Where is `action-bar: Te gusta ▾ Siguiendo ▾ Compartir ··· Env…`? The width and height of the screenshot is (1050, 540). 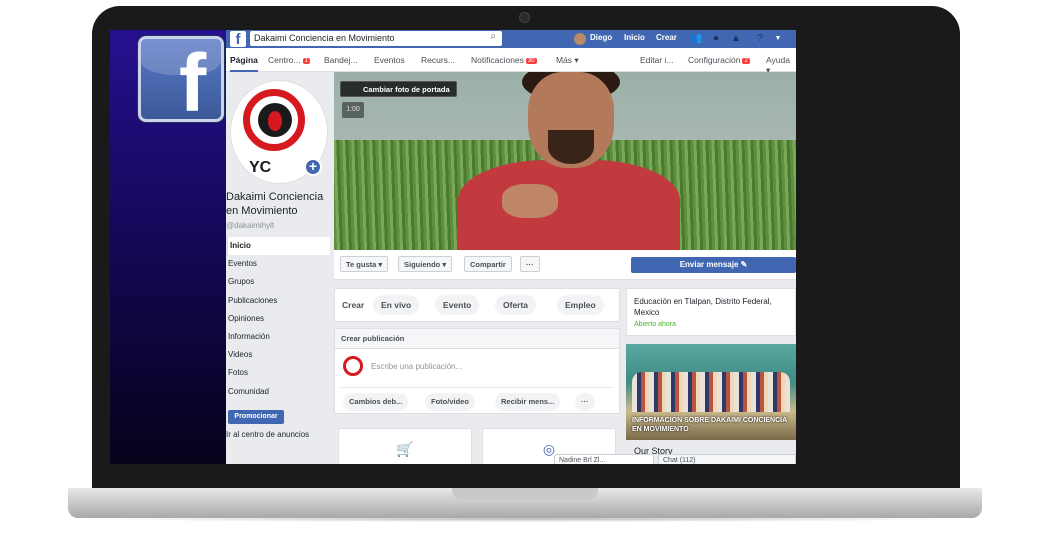 action-bar: Te gusta ▾ Siguiendo ▾ Compartir ··· Env… is located at coordinates (565, 265).